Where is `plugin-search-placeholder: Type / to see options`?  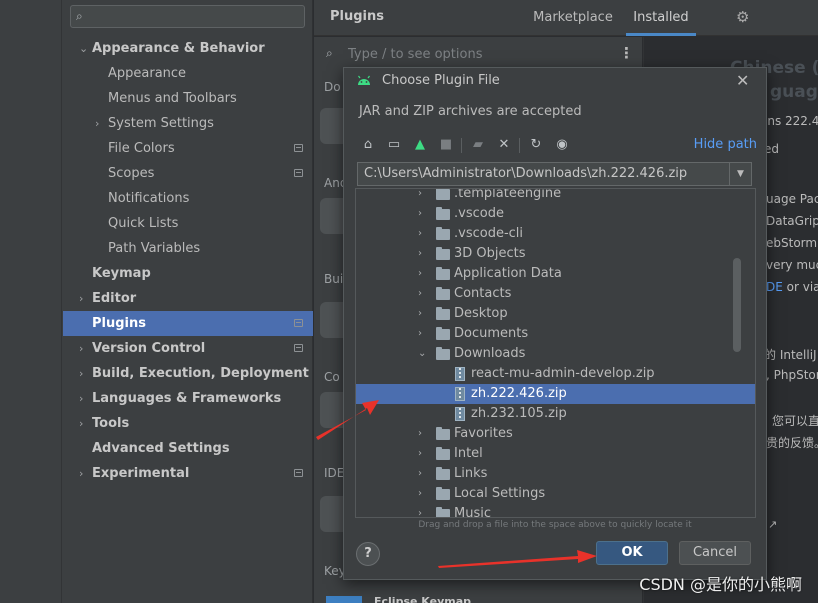 plugin-search-placeholder: Type / to see options is located at coordinates (415, 54).